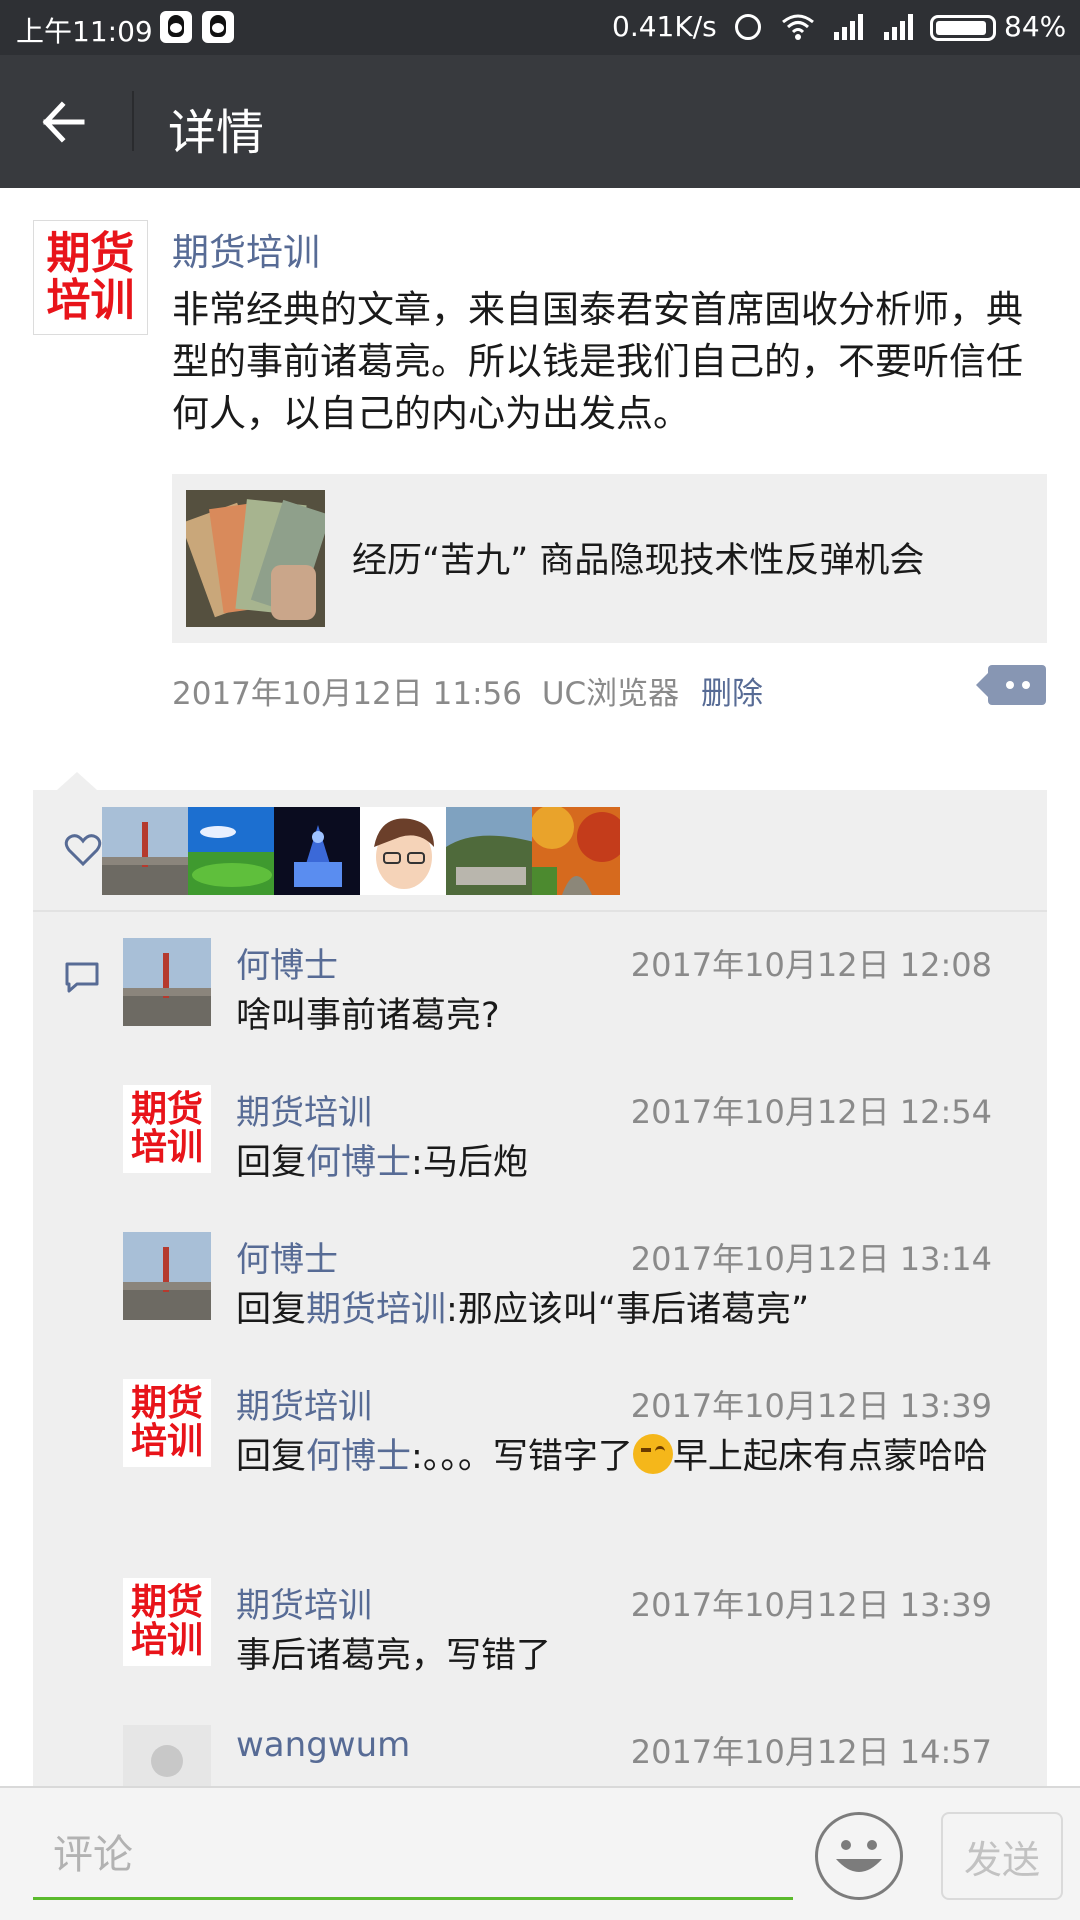  What do you see at coordinates (413, 1844) in the screenshot?
I see `comment-input` at bounding box center [413, 1844].